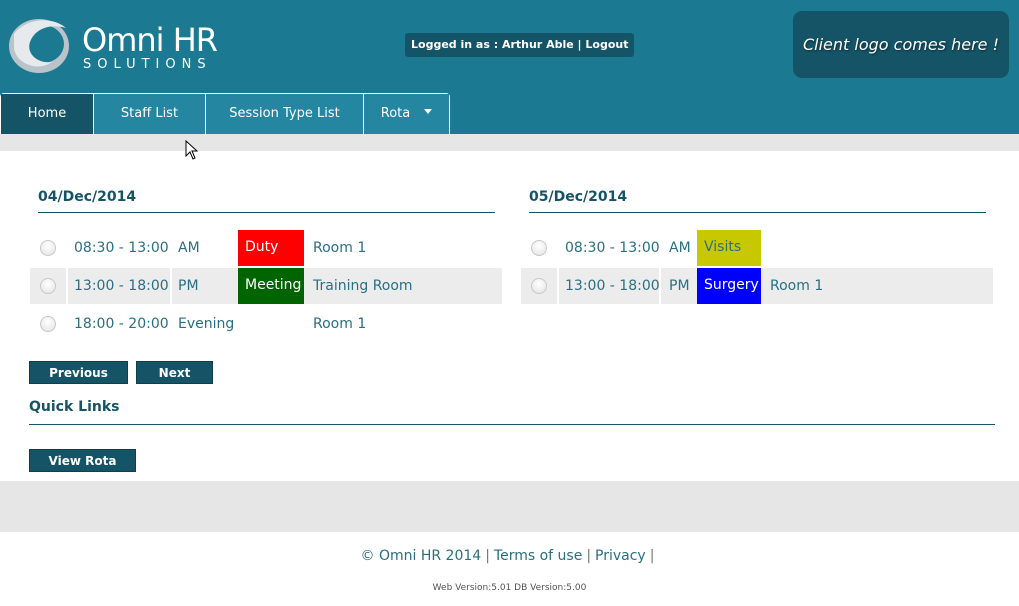 The width and height of the screenshot is (1019, 606). Describe the element at coordinates (729, 248) in the screenshot. I see `session-type-badge: Visits` at that location.